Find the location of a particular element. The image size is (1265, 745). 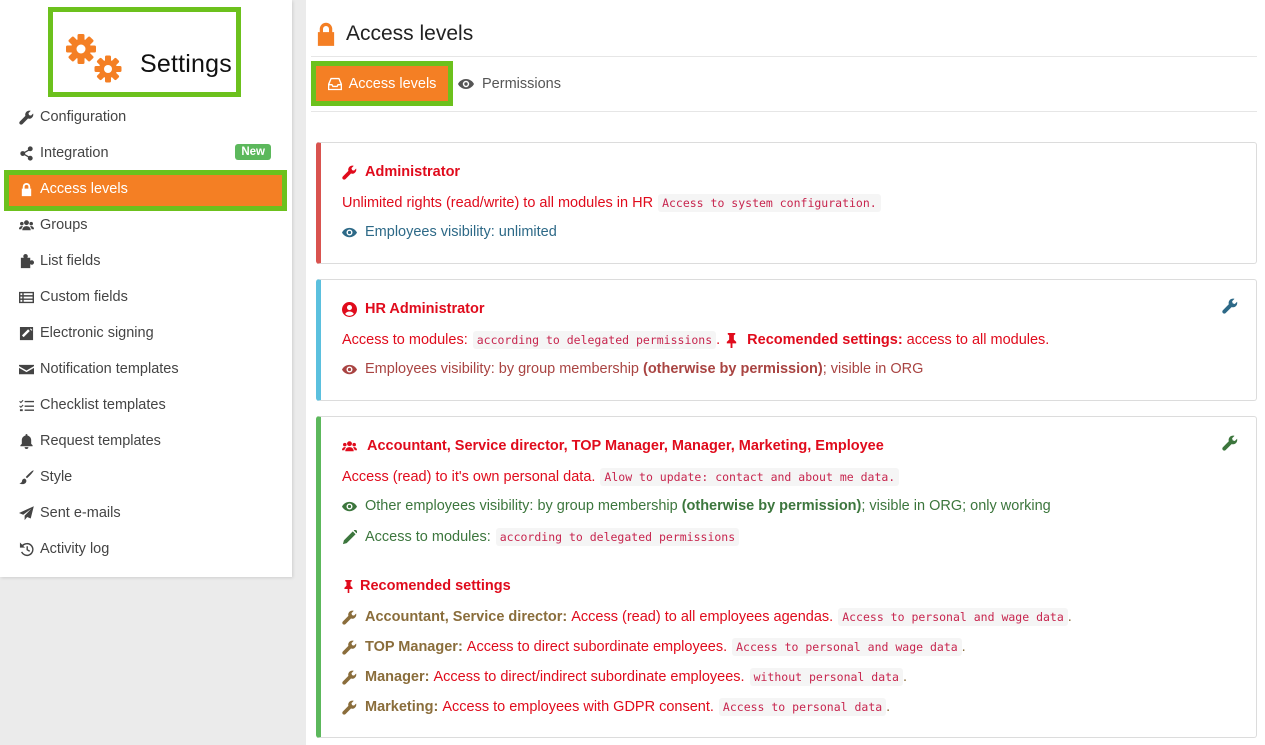

code-snippet: Access to personal and wage data is located at coordinates (847, 647).